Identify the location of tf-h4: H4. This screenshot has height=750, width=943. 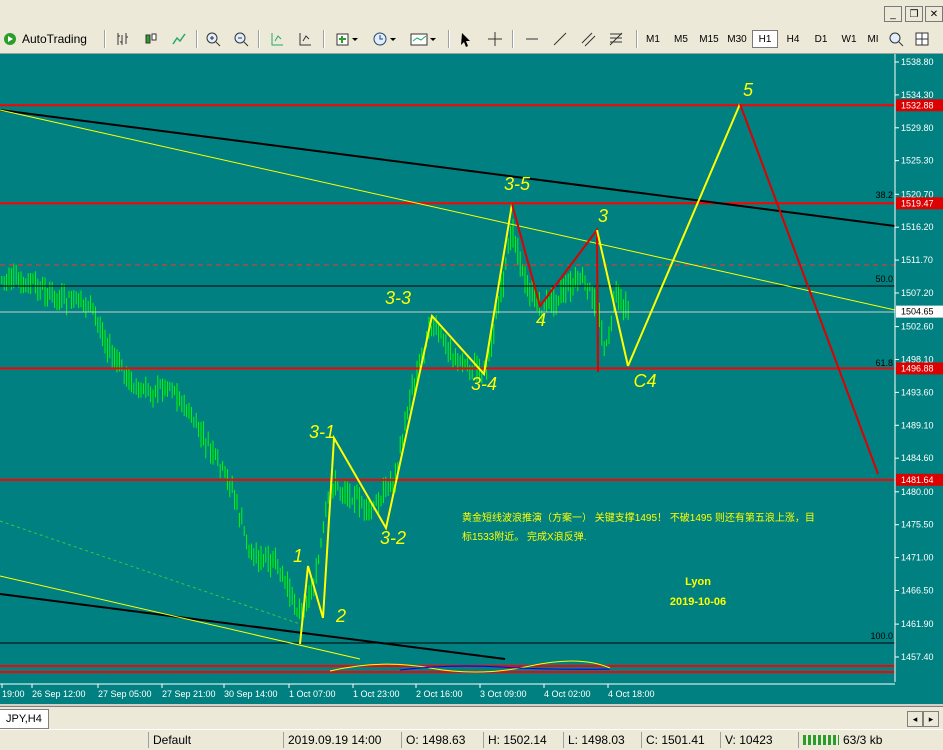
(793, 39).